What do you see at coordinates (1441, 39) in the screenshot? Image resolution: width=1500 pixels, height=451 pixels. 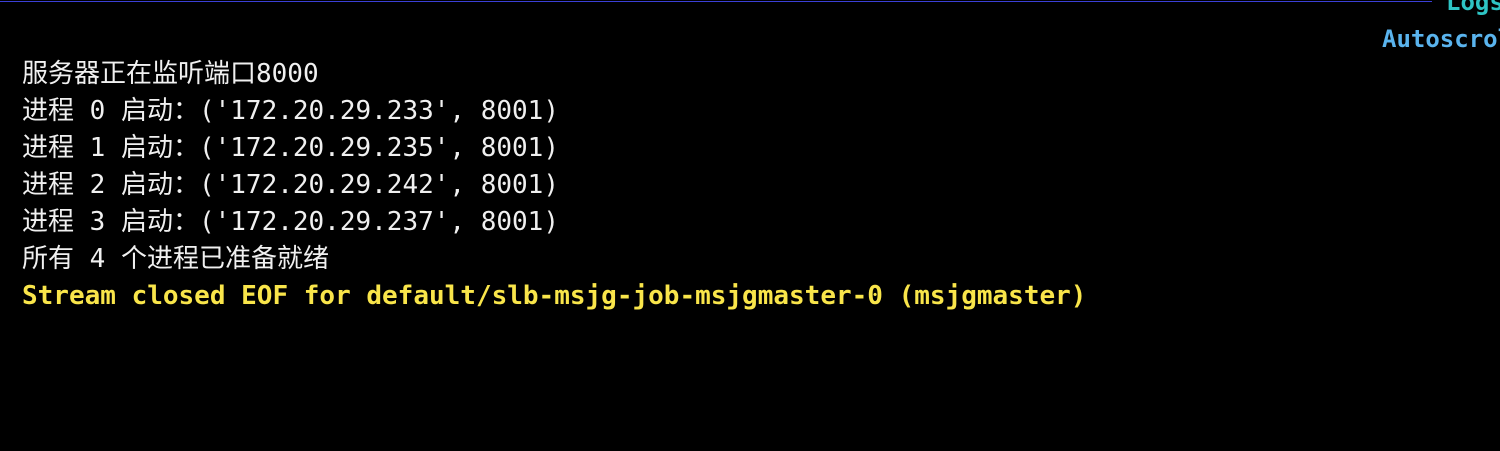 I see `autoscroll-toggle: Autoscroll` at bounding box center [1441, 39].